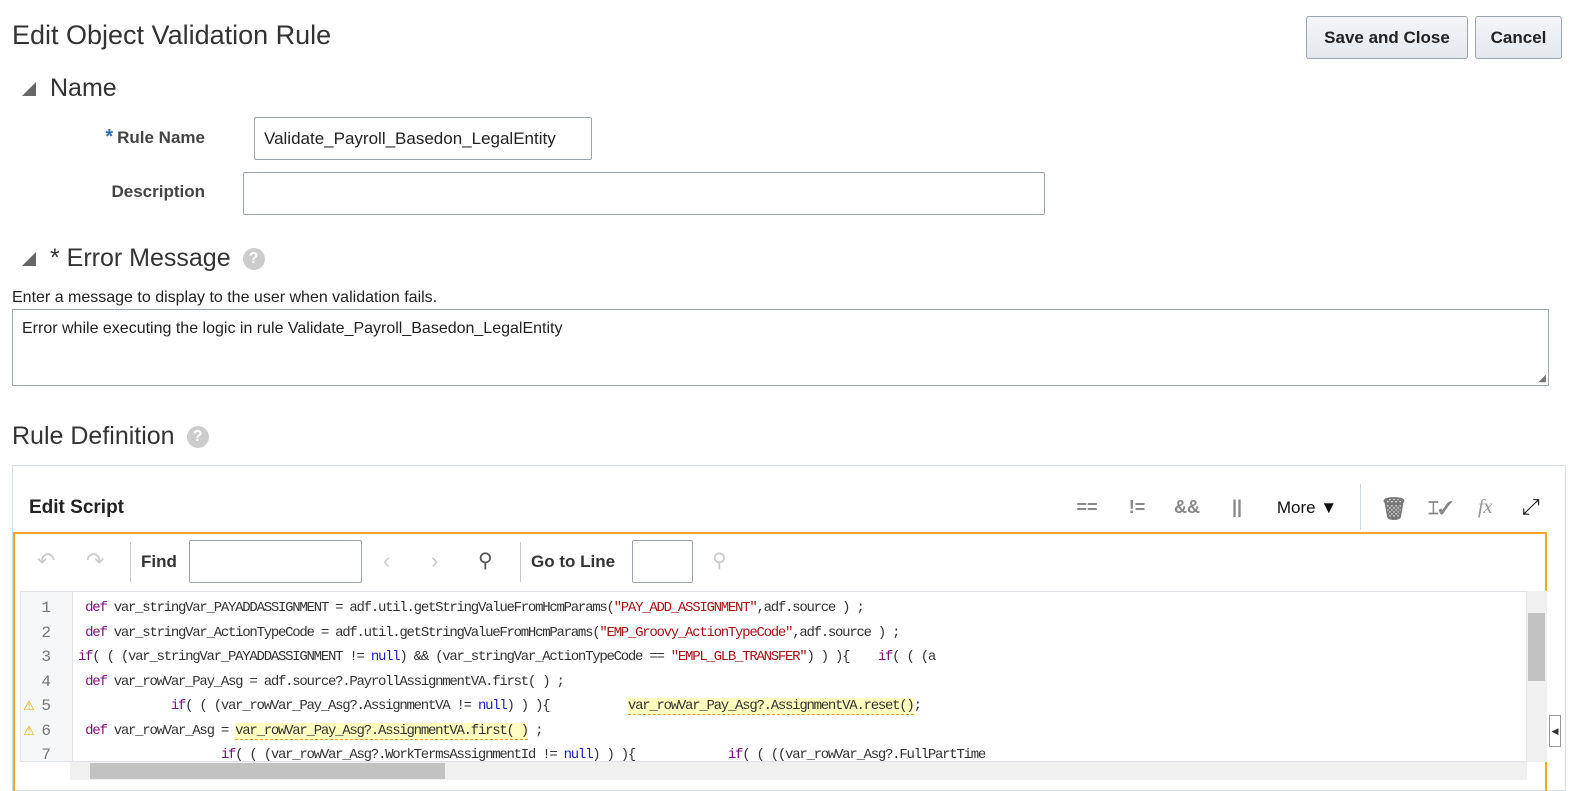 The height and width of the screenshot is (791, 1585). I want to click on line-number: 2, so click(46, 632).